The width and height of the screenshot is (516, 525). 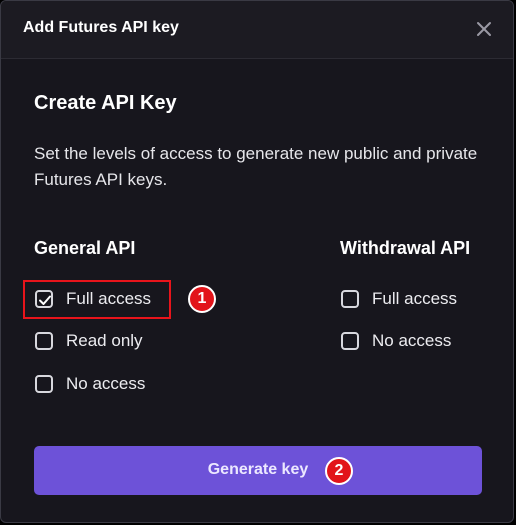 I want to click on general-no-access-option: No access, so click(x=90, y=384).